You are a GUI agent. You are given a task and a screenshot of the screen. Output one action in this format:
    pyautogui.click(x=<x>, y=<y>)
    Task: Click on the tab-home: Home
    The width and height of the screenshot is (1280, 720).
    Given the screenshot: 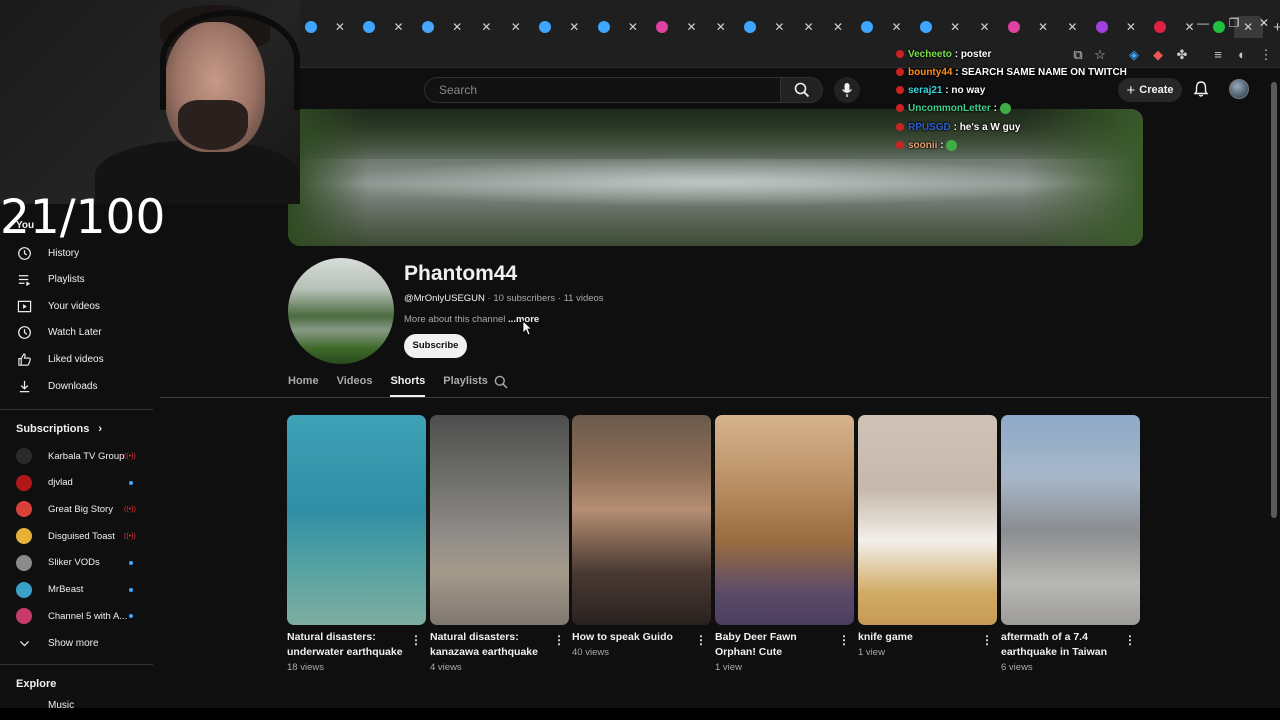 What is the action you would take?
    pyautogui.click(x=303, y=386)
    